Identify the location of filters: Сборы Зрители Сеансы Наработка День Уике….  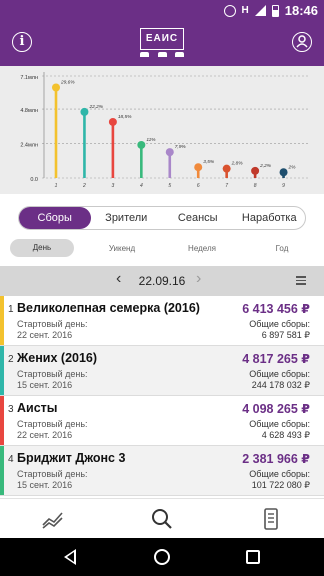
(162, 230).